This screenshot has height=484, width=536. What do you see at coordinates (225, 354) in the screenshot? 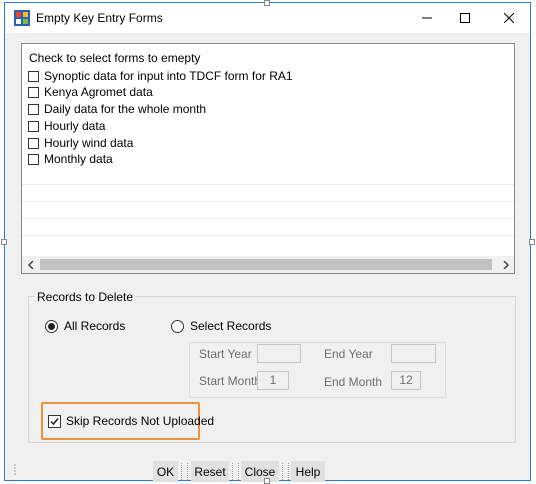
I see `start-year-label: Start Year` at bounding box center [225, 354].